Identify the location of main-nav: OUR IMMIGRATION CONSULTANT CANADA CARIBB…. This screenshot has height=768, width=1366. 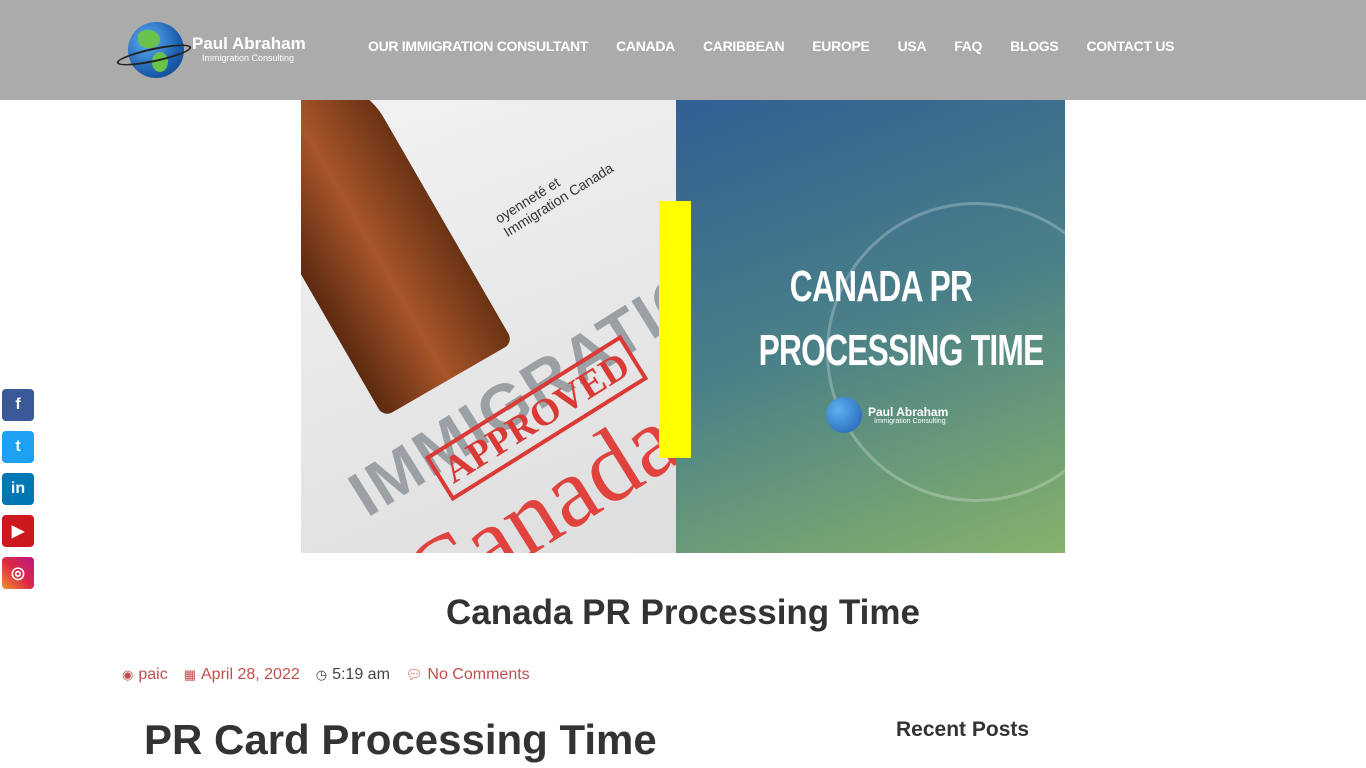
(785, 46).